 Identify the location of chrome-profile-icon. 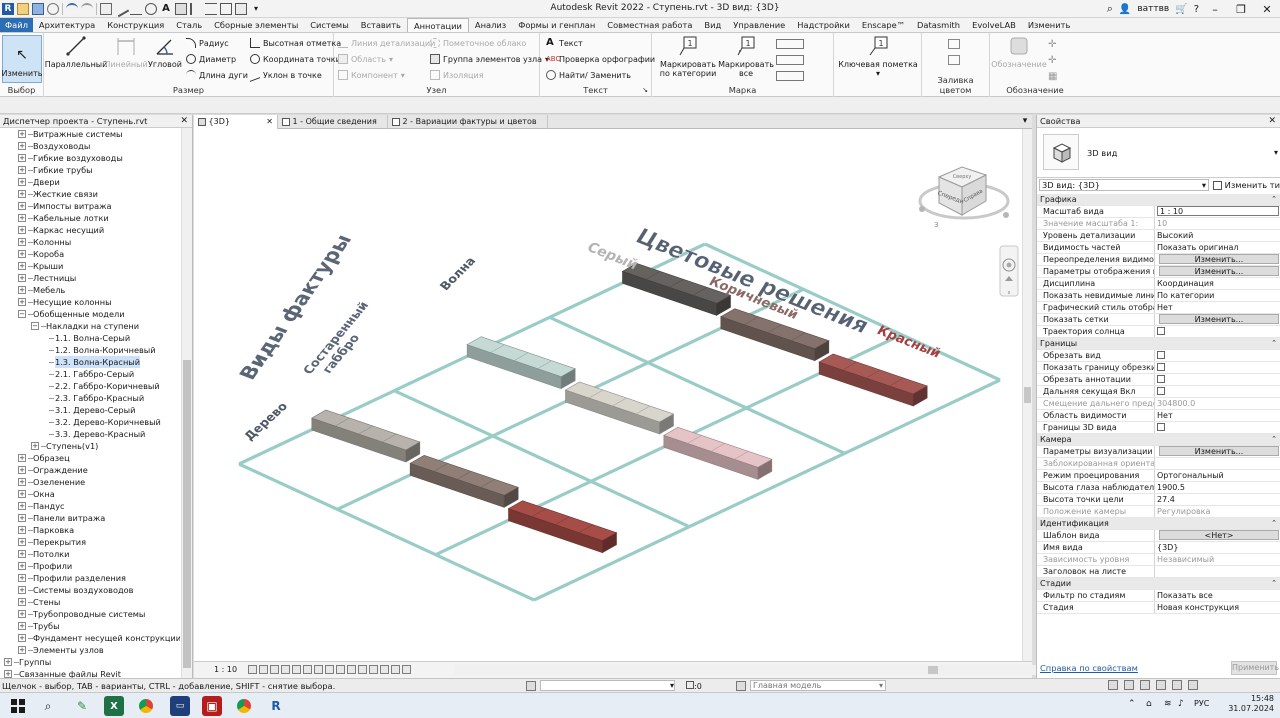
(244, 706).